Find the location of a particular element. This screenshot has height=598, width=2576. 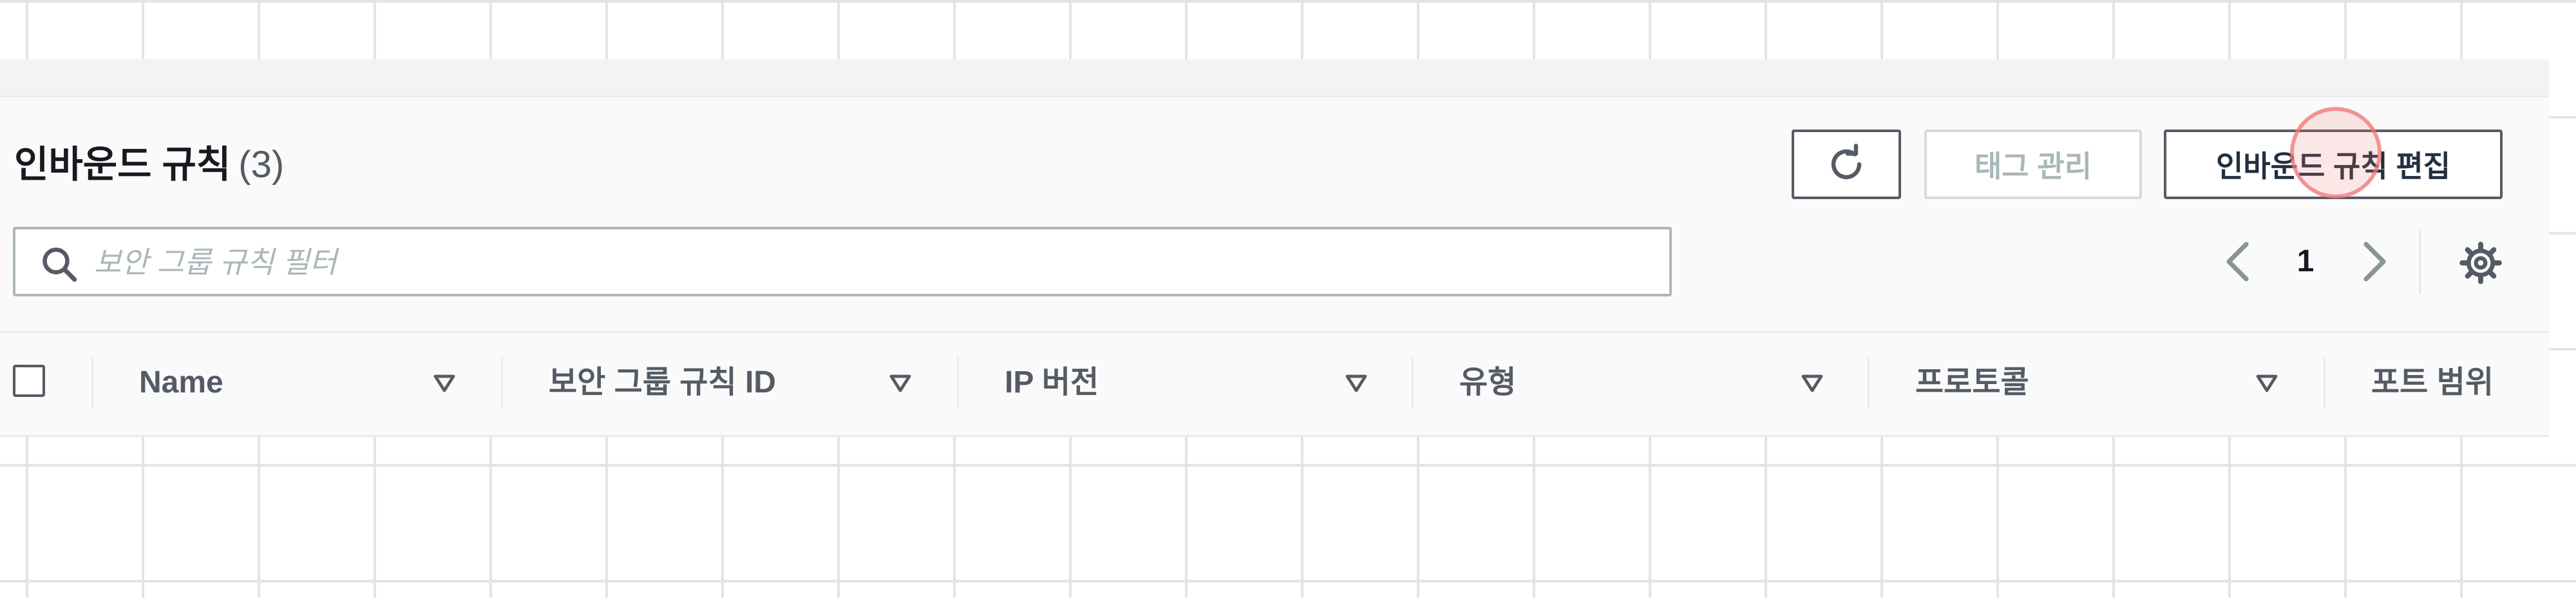

refresh-button is located at coordinates (1847, 164).